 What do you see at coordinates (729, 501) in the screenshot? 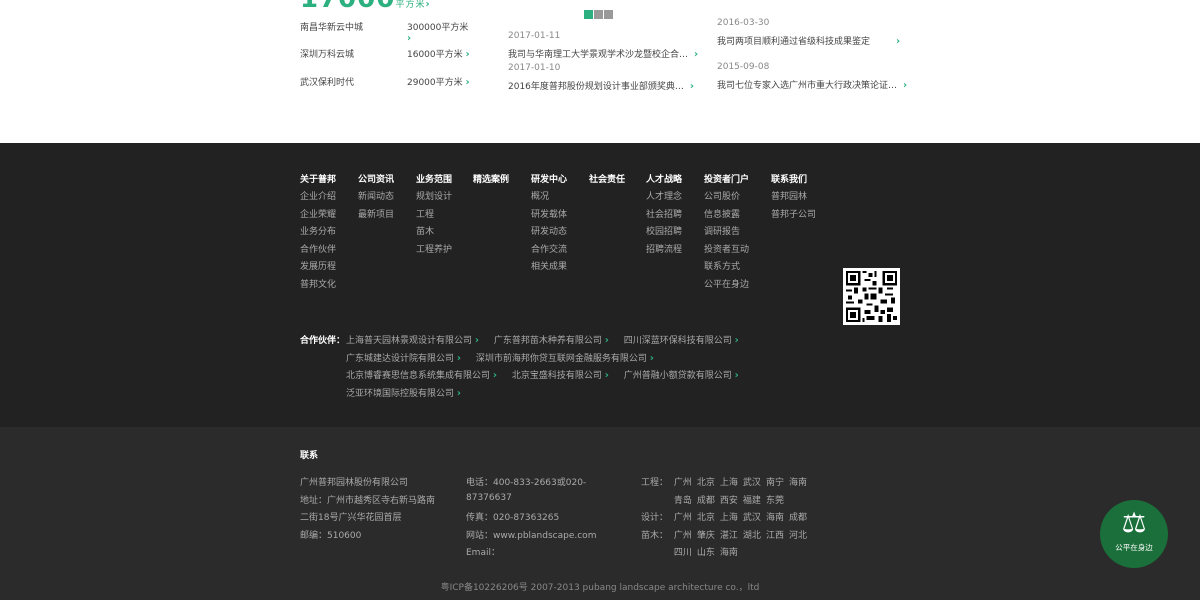
I see `city-link: 西安` at bounding box center [729, 501].